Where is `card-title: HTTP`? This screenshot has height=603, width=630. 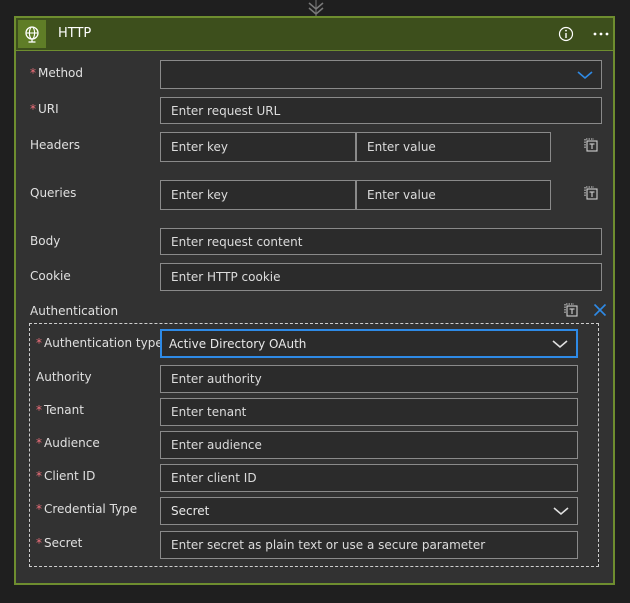
card-title: HTTP is located at coordinates (75, 33).